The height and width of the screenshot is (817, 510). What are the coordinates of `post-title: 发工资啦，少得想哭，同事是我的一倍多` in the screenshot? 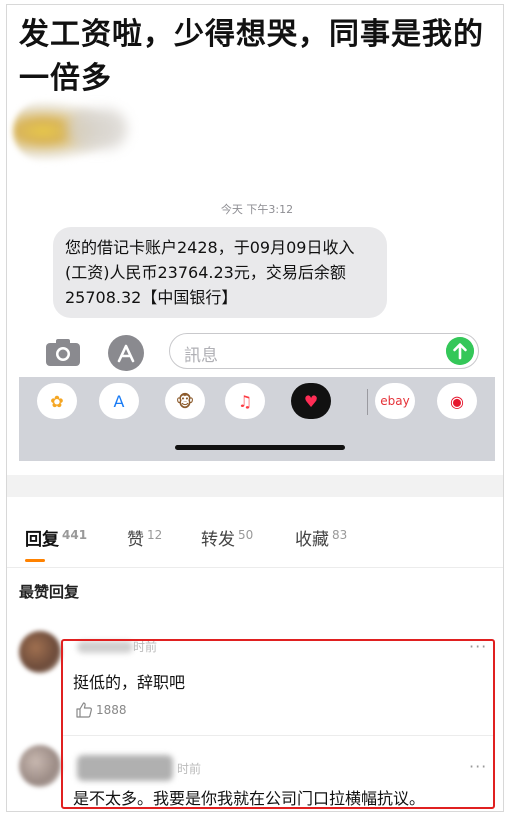 It's located at (251, 56).